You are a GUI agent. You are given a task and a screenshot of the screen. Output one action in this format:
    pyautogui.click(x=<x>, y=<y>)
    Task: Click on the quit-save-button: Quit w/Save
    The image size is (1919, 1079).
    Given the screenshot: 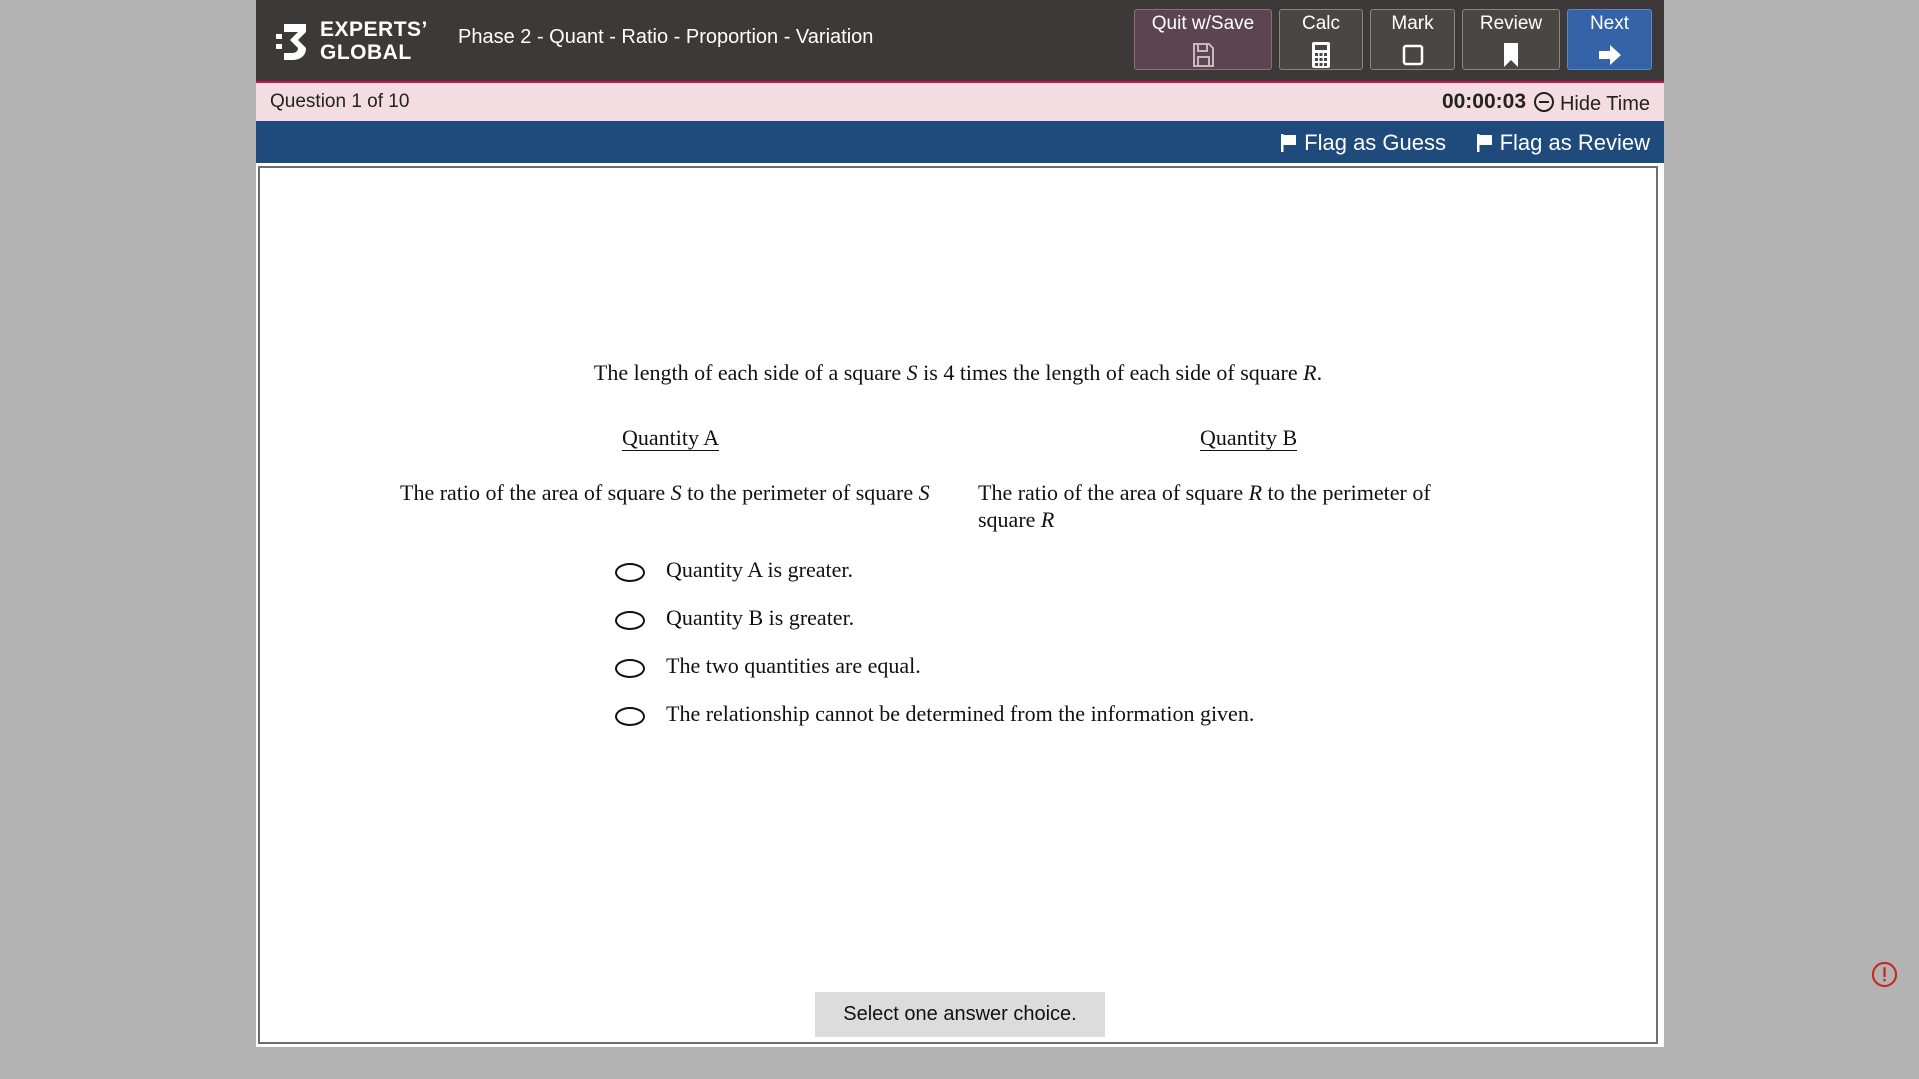 What is the action you would take?
    pyautogui.click(x=1203, y=39)
    